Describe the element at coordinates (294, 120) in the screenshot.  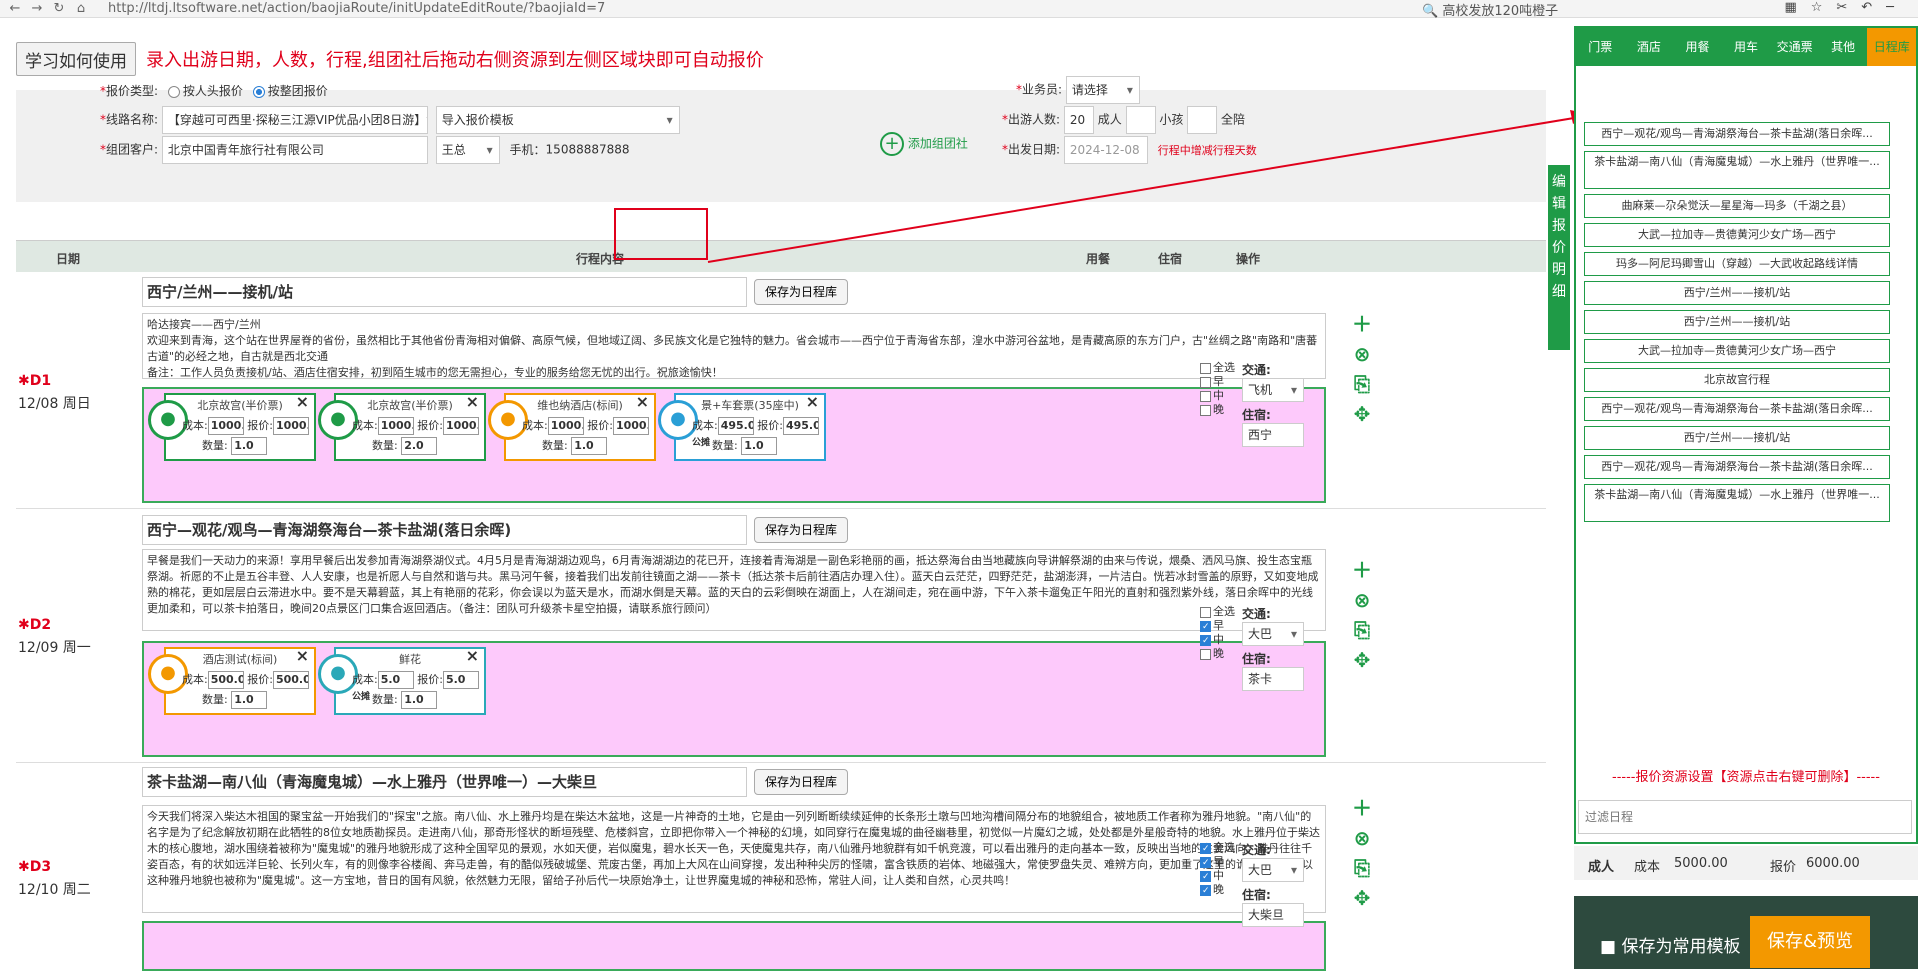
I see `route-name-input: 【穿越可可西里·探秘三江源VIP优品小团8日游】世界自然遗产` at that location.